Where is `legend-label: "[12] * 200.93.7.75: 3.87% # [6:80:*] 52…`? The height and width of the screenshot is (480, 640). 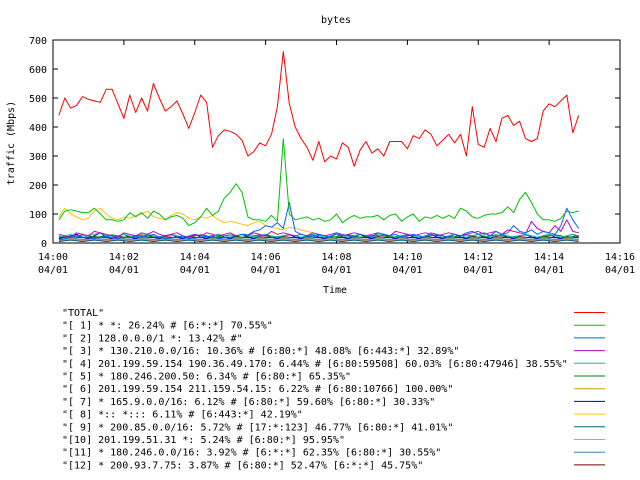 legend-label: "[12] * 200.93.7.75: 3.87% # [6:80:*] 52… is located at coordinates (242, 465).